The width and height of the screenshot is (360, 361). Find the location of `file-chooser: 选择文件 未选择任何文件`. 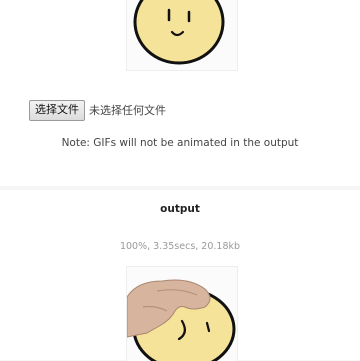

file-chooser: 选择文件 未选择任何文件 is located at coordinates (97, 110).